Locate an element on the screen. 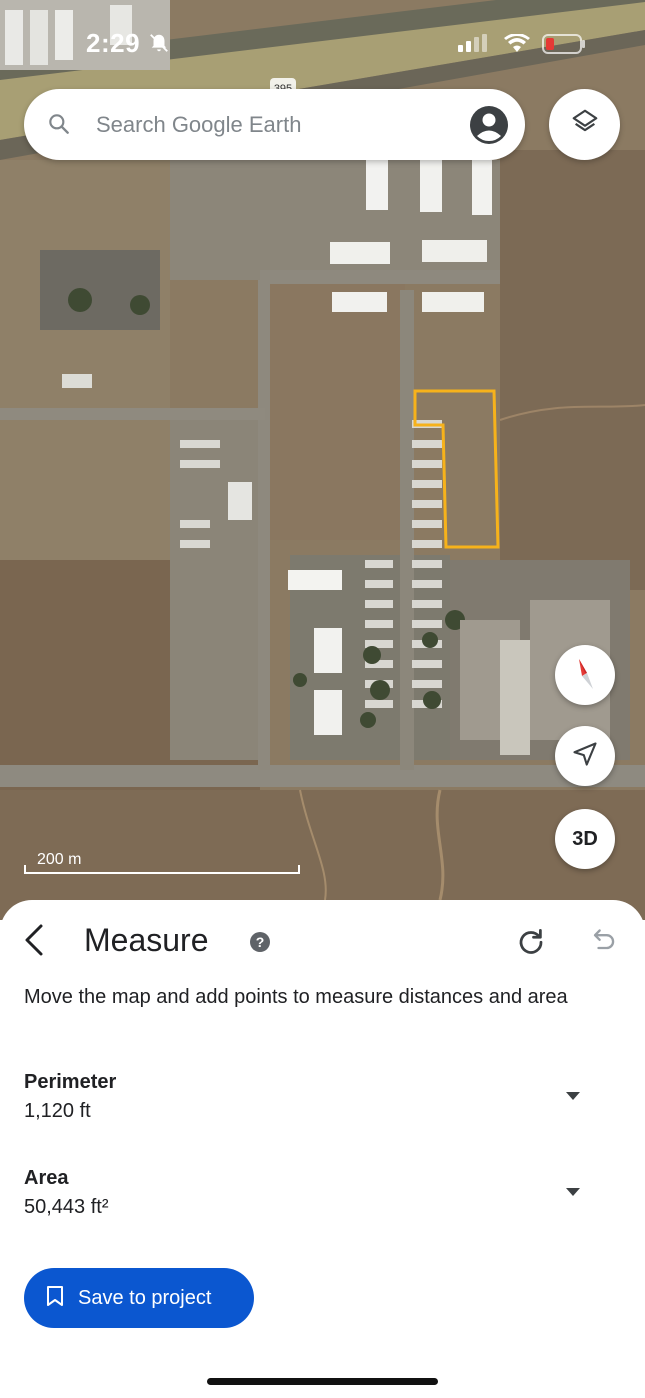  layers-button is located at coordinates (584, 124).